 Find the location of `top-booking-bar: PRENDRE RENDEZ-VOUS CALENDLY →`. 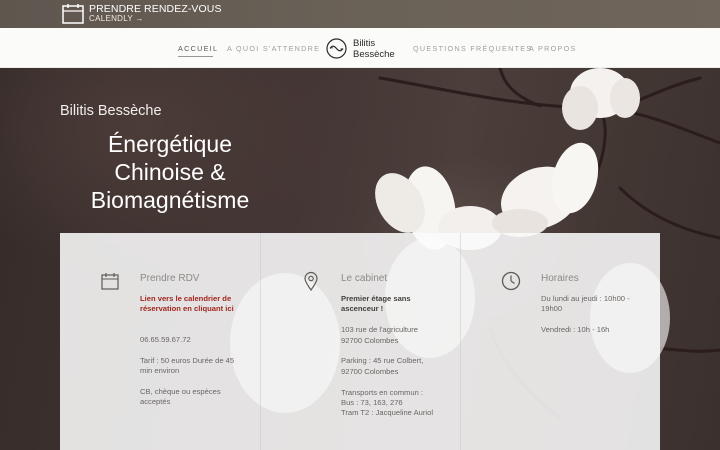

top-booking-bar: PRENDRE RENDEZ-VOUS CALENDLY → is located at coordinates (360, 14).